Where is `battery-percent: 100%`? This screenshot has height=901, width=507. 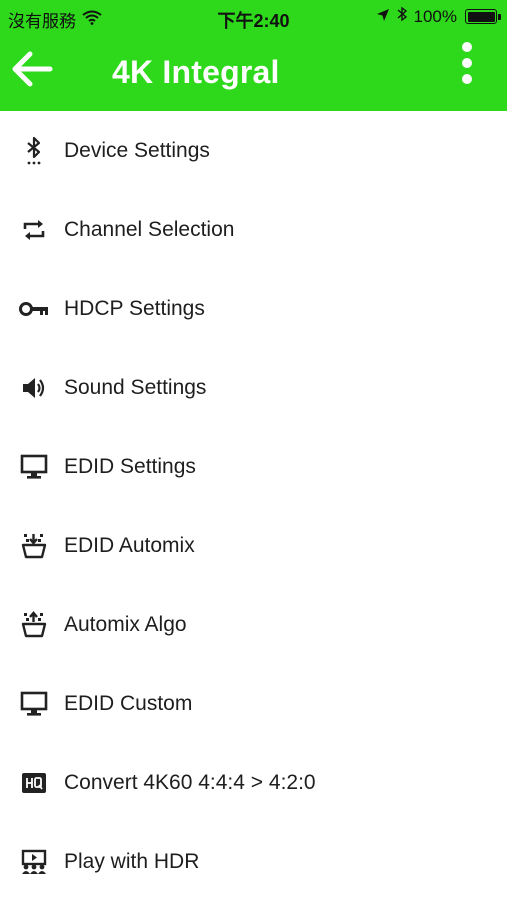 battery-percent: 100% is located at coordinates (435, 16).